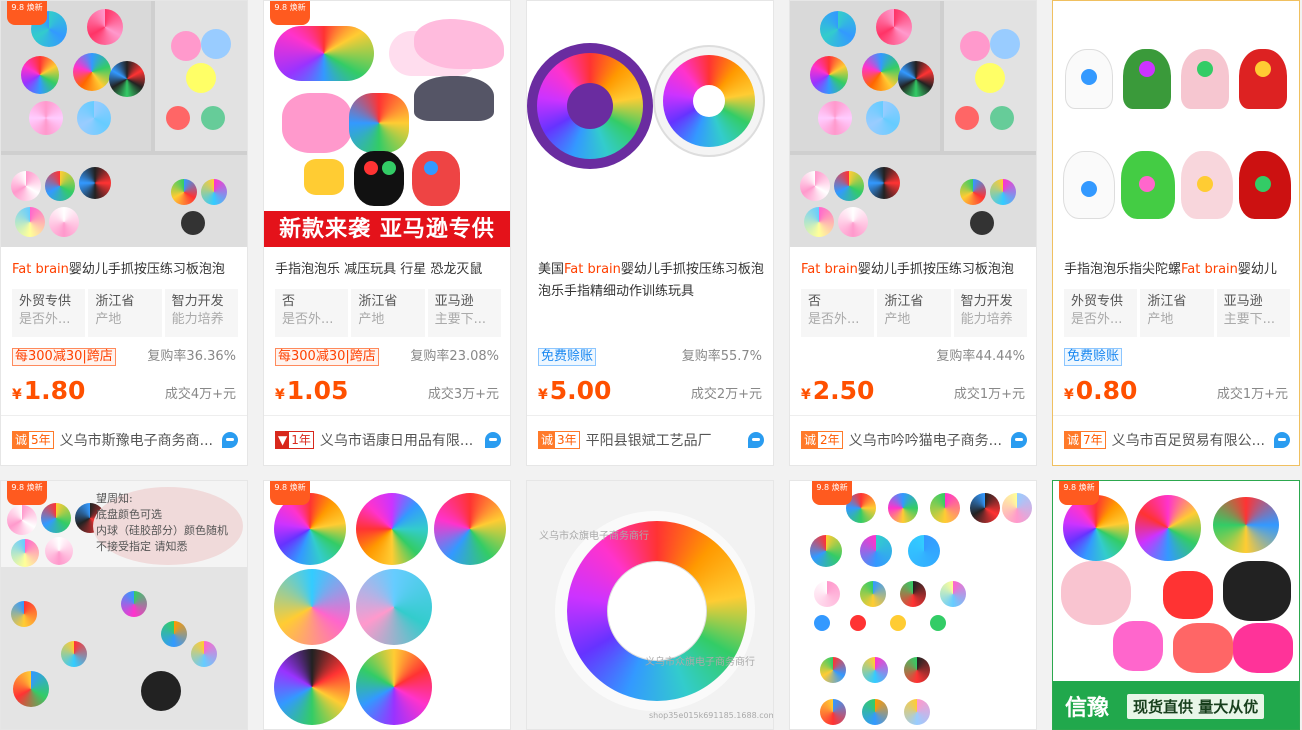 The height and width of the screenshot is (730, 1302). What do you see at coordinates (49, 390) in the screenshot?
I see `price: ¥1.80` at bounding box center [49, 390].